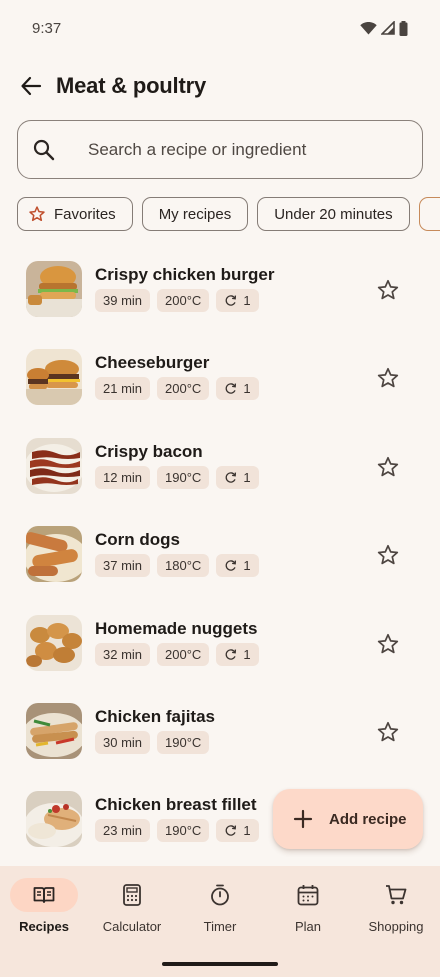 The height and width of the screenshot is (977, 440). Describe the element at coordinates (123, 654) in the screenshot. I see `time-tag: 32 min` at that location.